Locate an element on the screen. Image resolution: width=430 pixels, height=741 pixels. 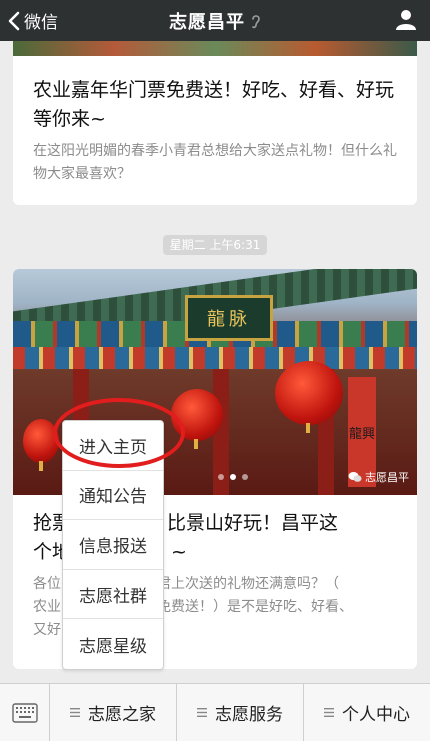
listen-icon is located at coordinates (256, 21).